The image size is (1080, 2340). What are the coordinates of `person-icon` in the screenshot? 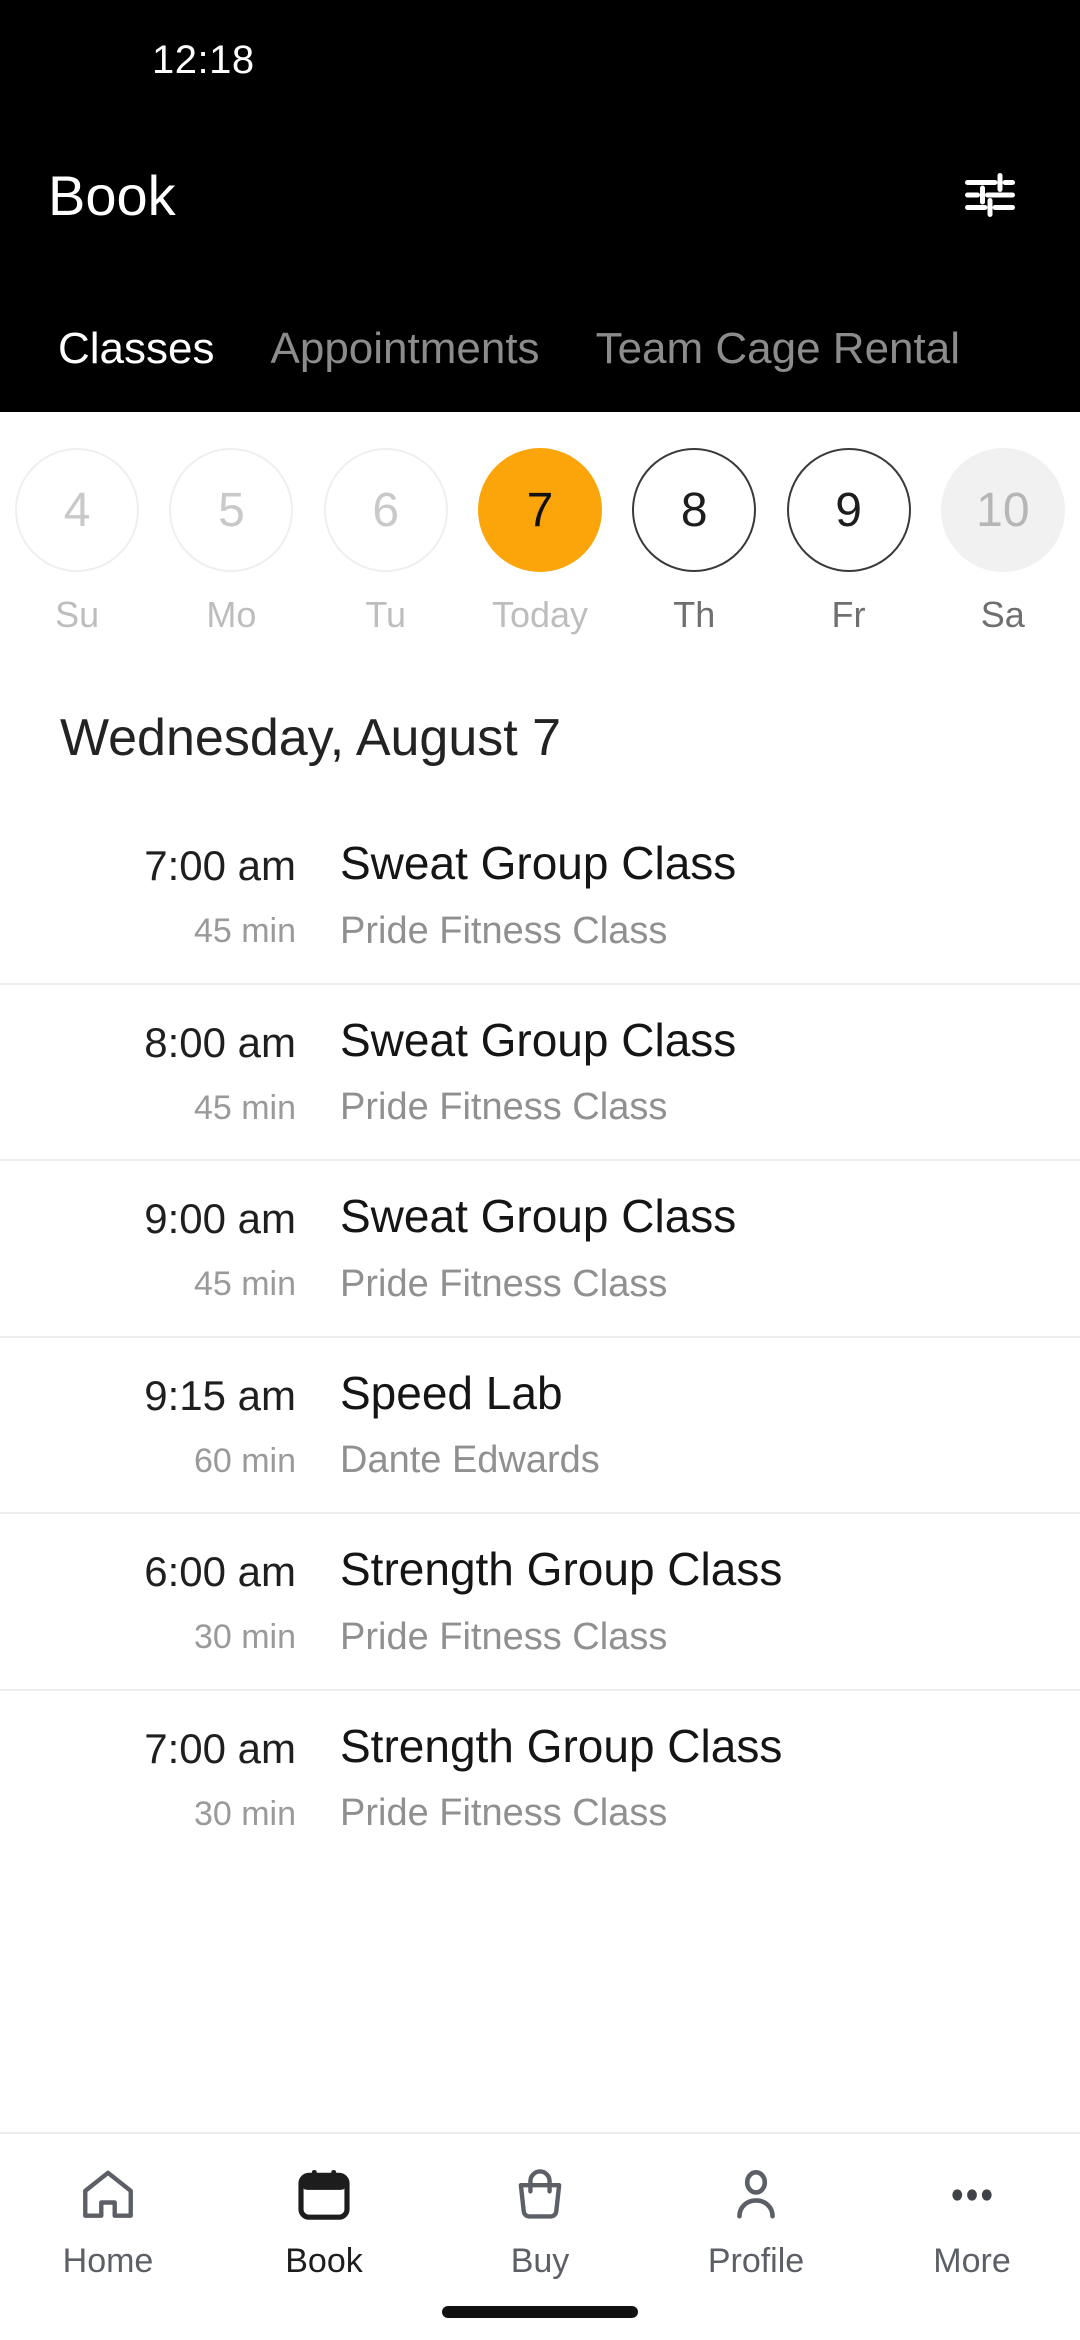 It's located at (756, 2195).